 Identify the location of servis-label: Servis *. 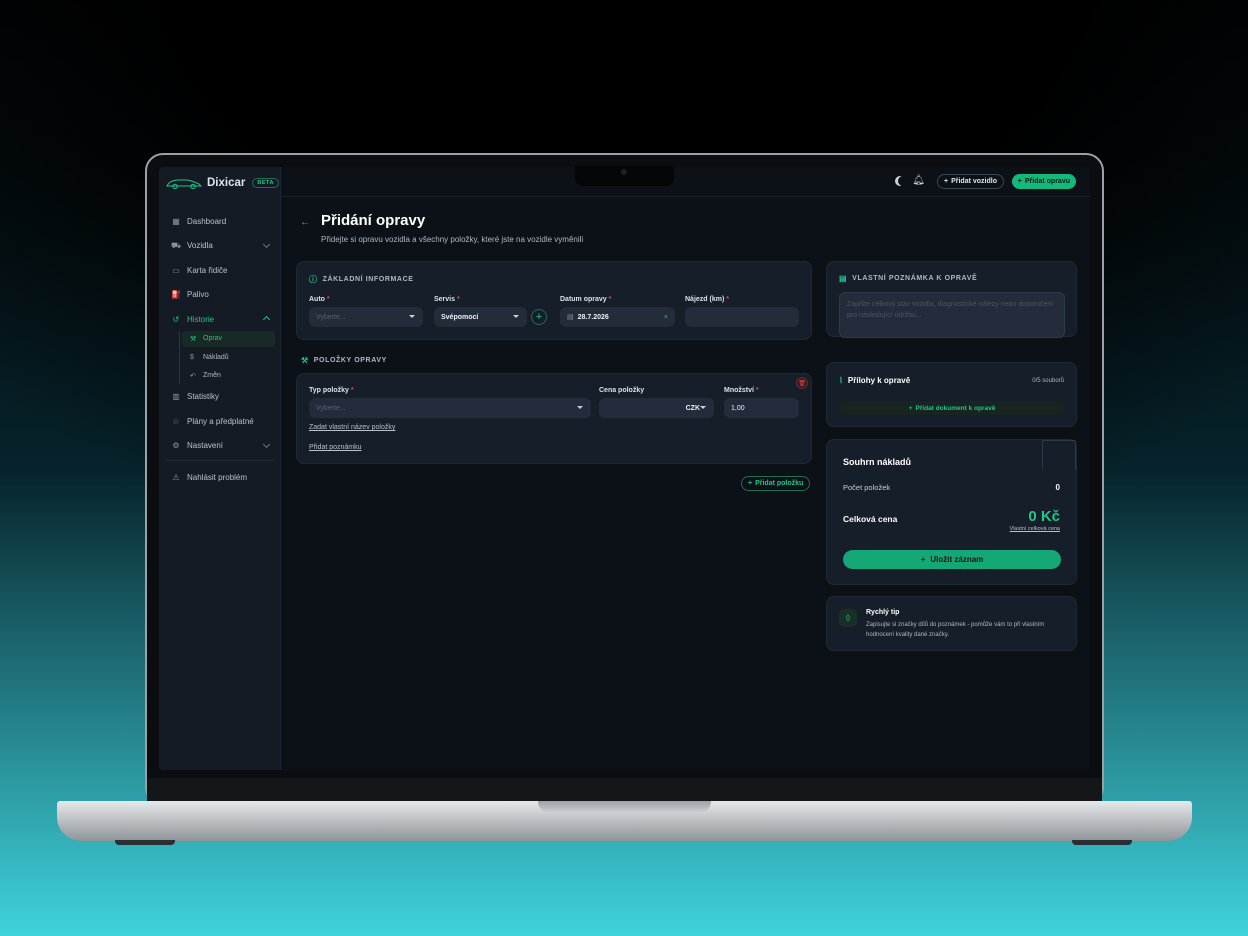
(447, 299).